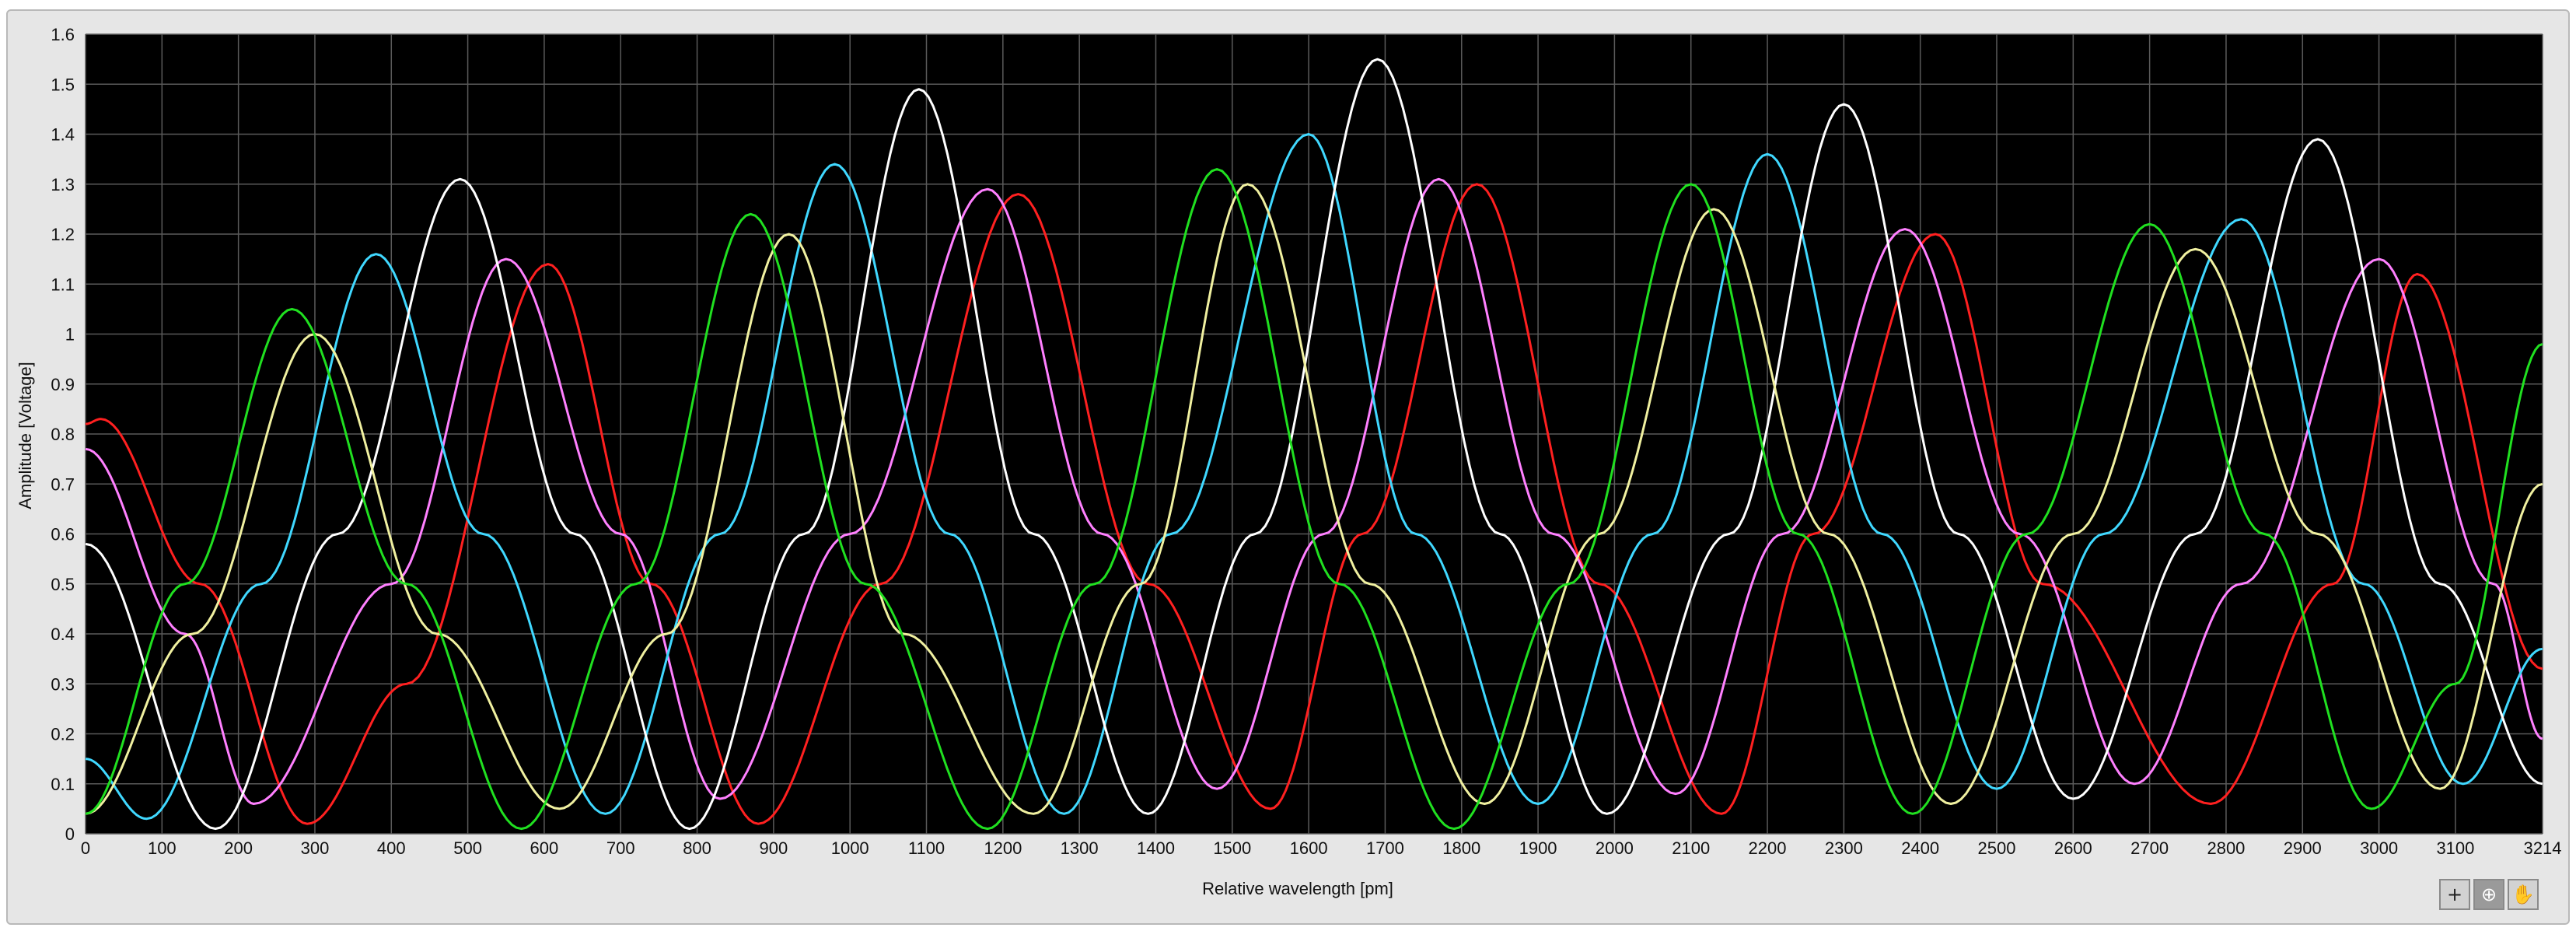 This screenshot has width=2576, height=931. I want to click on x-axis-title: Relative wavelength [pm], so click(1297, 888).